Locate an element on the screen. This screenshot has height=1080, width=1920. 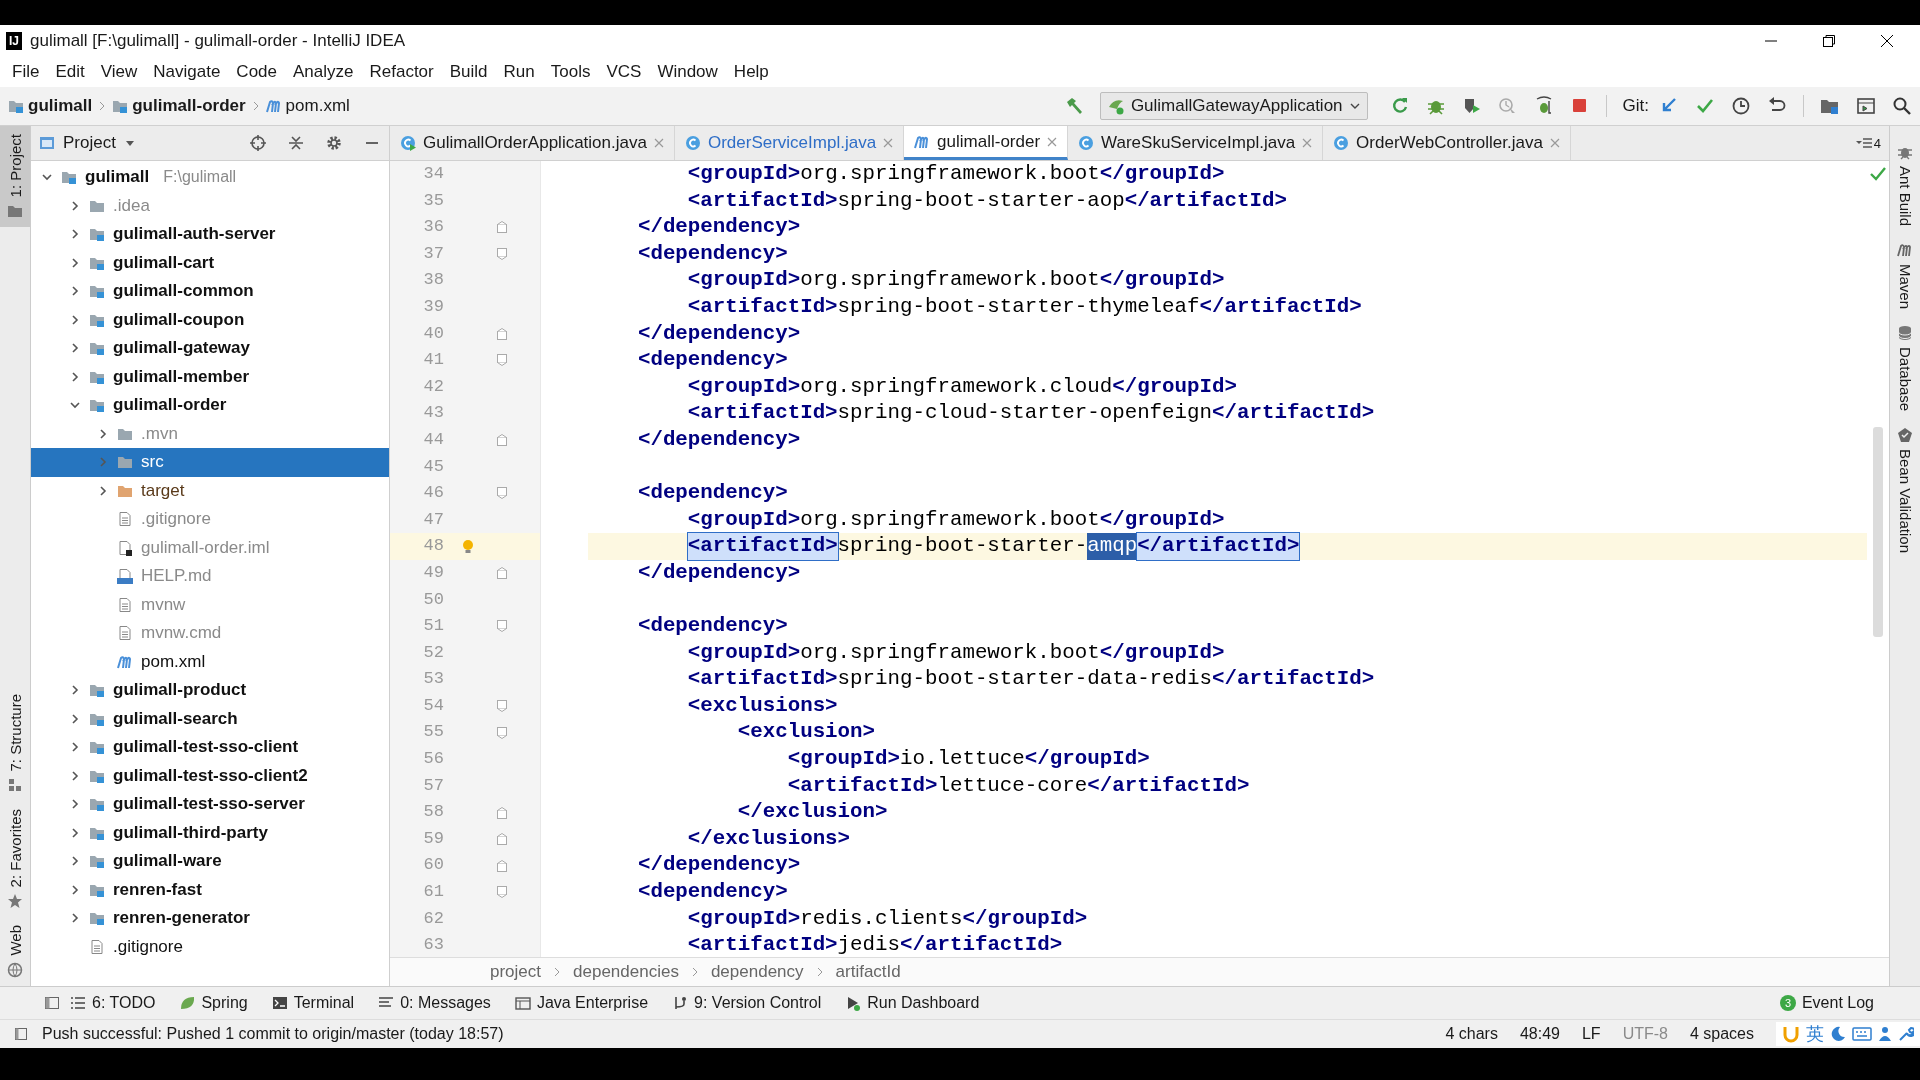
tab-overflow-button: 4 is located at coordinates (1872, 143).